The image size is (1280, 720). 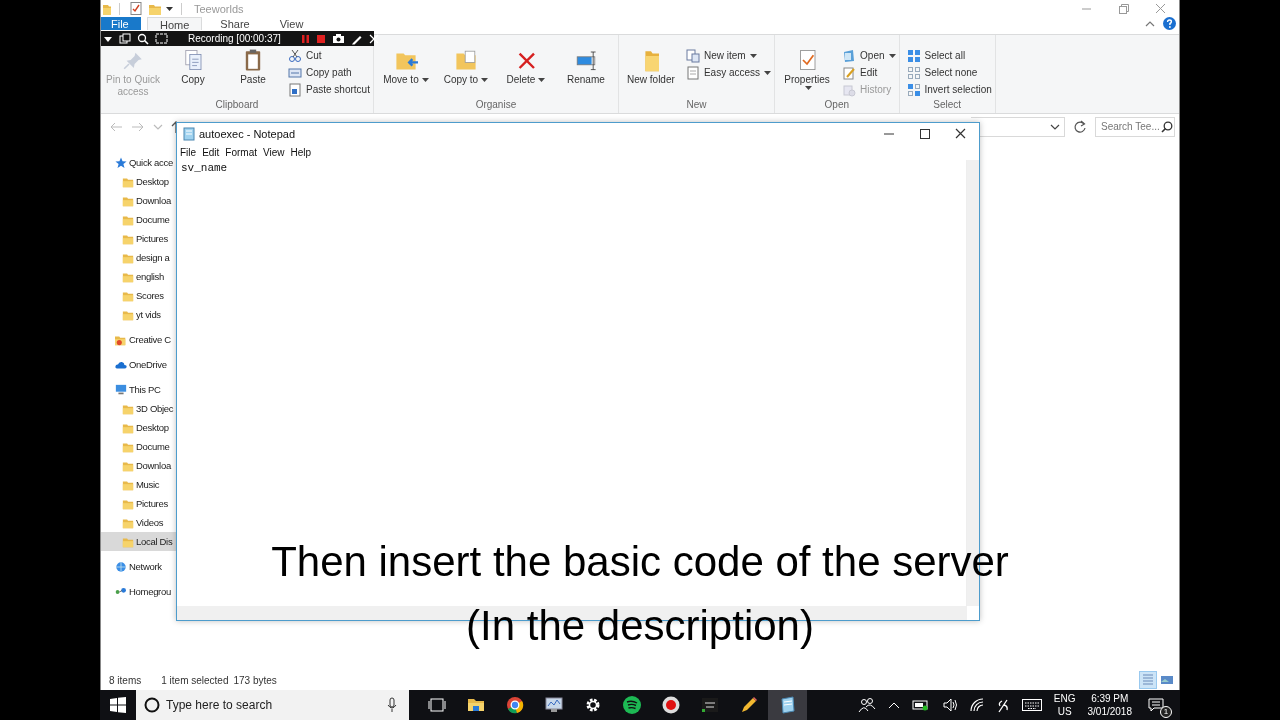 I want to click on volume-icon, so click(x=949, y=705).